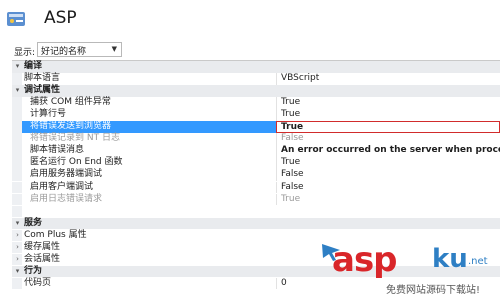 The image size is (500, 299). Describe the element at coordinates (256, 223) in the screenshot. I see `category-row: ▾ 服务` at that location.